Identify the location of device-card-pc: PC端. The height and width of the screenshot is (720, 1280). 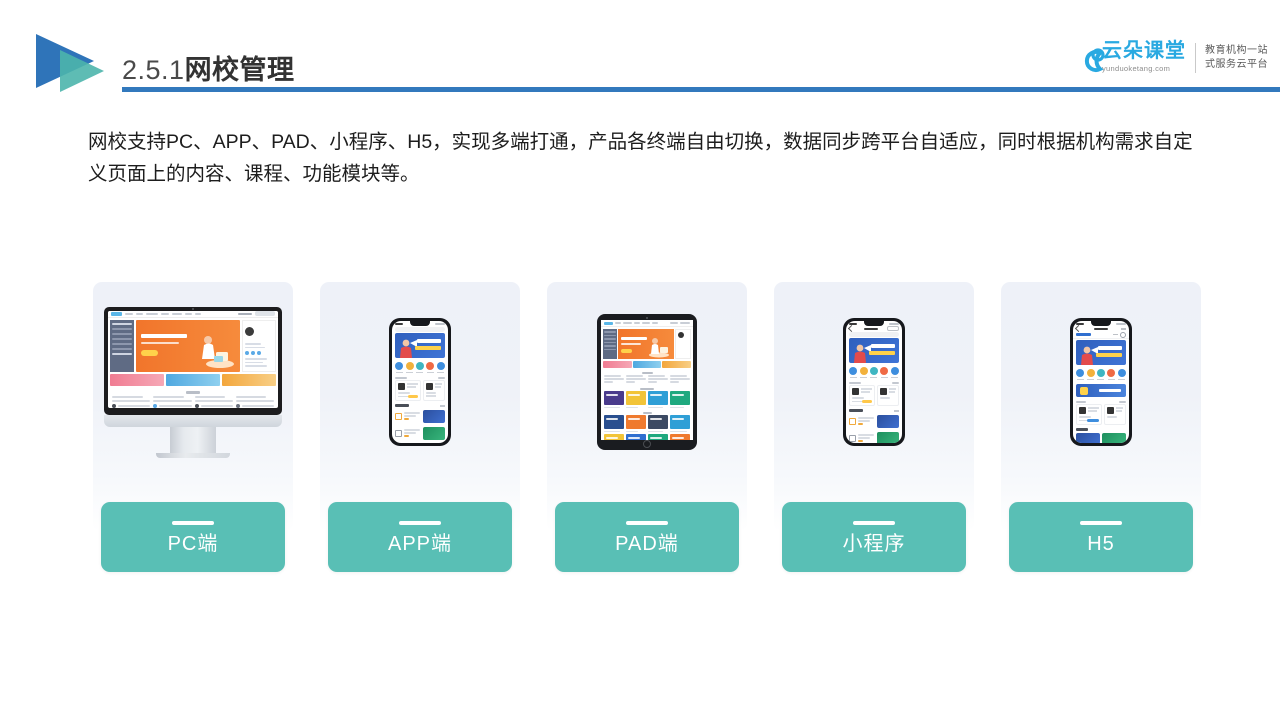
(193, 427).